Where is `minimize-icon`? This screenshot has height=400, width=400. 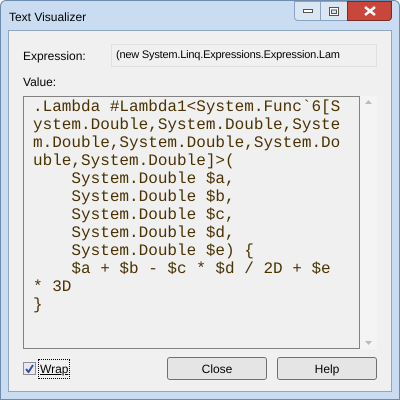 minimize-icon is located at coordinates (307, 11).